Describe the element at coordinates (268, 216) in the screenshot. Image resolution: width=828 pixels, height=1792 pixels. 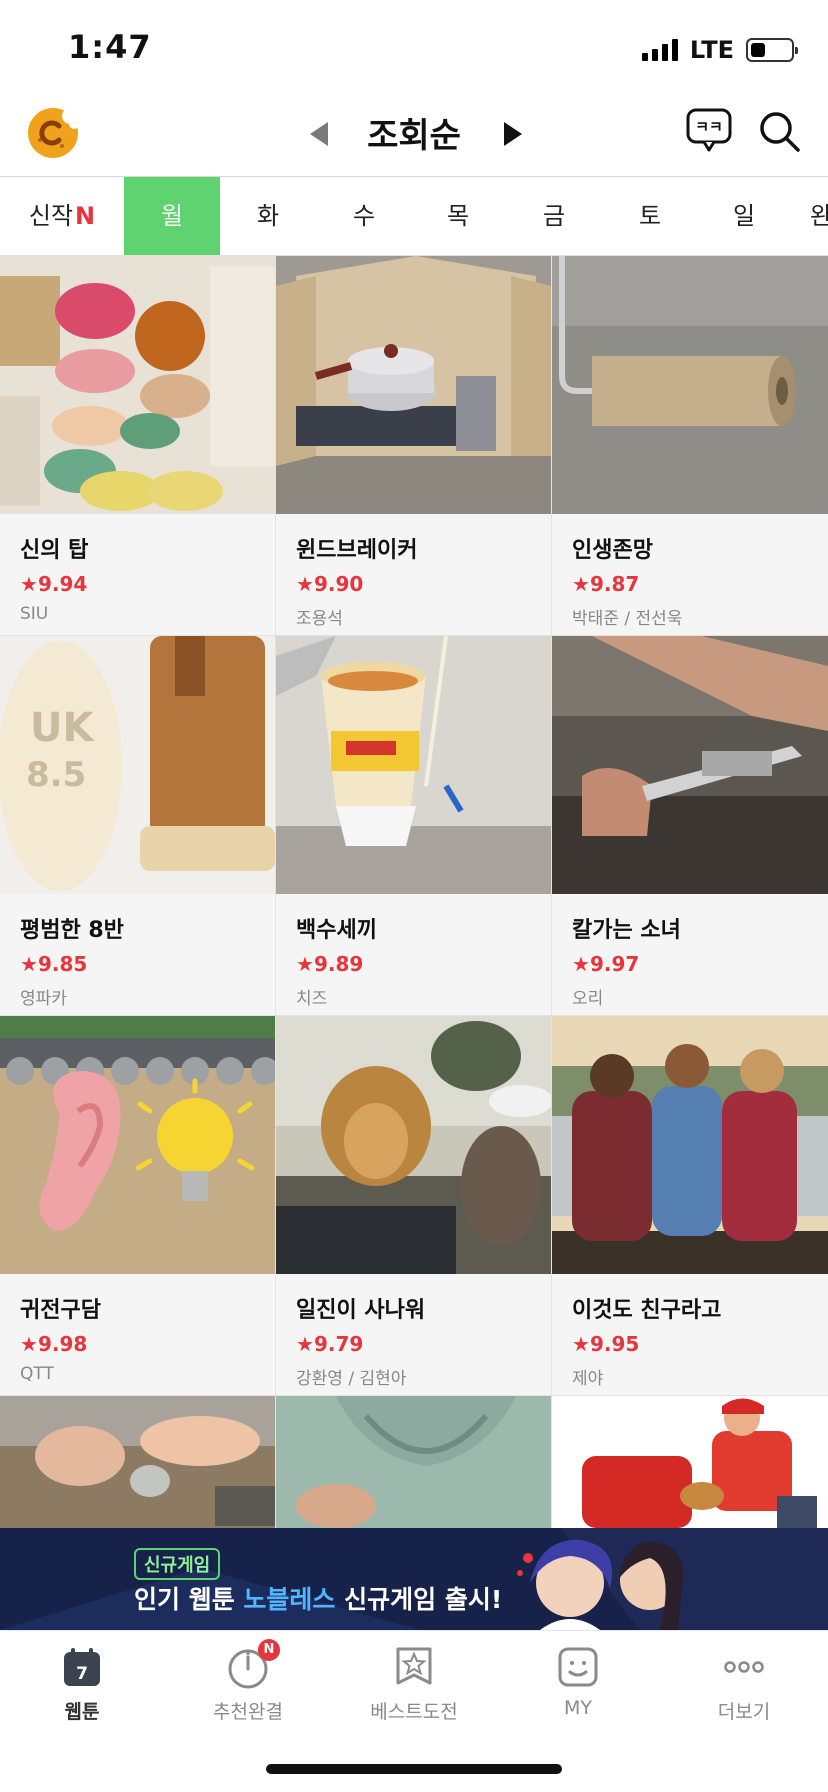
I see `tab-tuesday: 화` at that location.